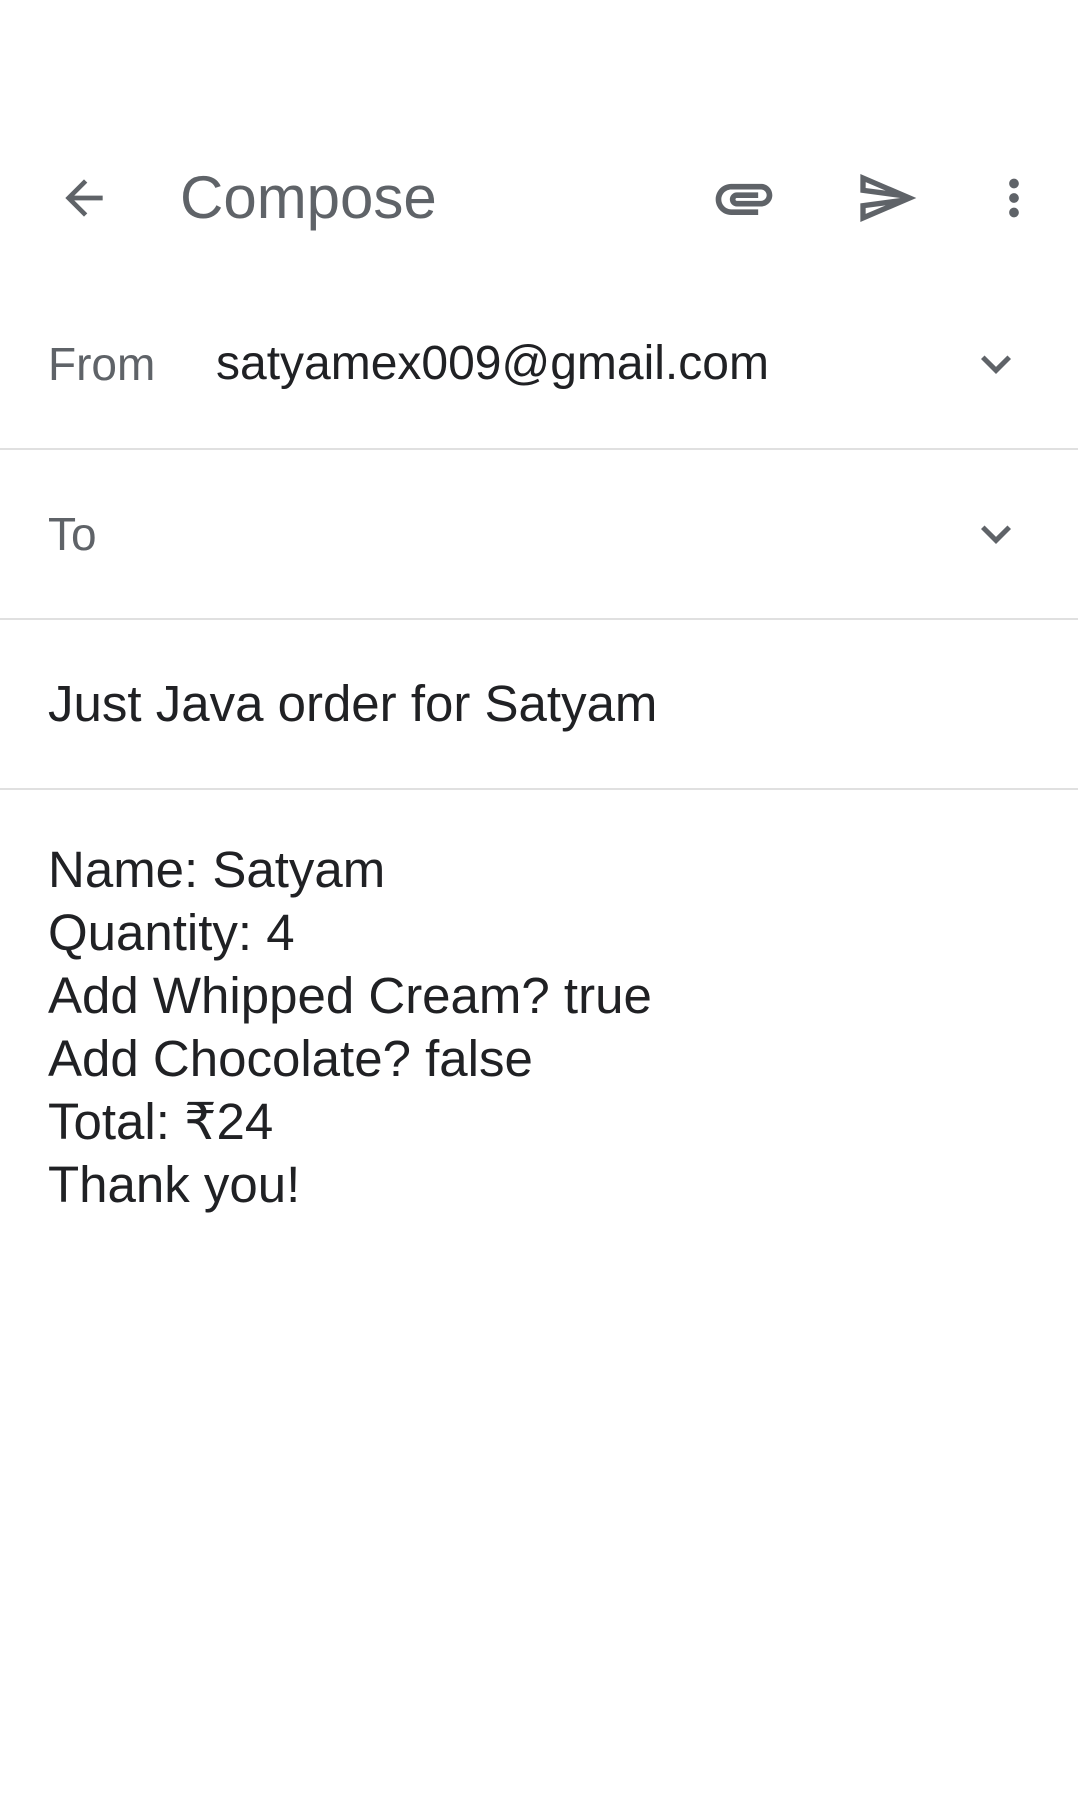 This screenshot has height=1817, width=1078. I want to click on subject-row: Just Java order for Satyam, so click(539, 705).